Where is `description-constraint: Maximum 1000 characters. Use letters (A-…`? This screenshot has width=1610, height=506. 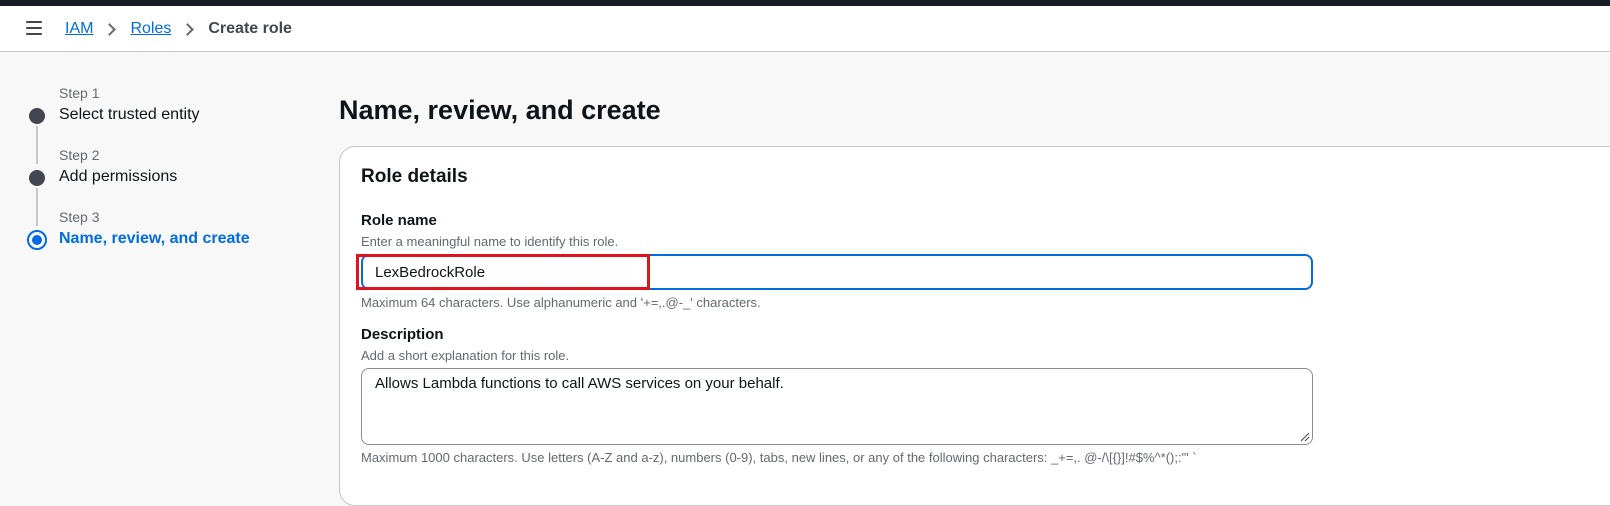 description-constraint: Maximum 1000 characters. Use letters (A-… is located at coordinates (779, 457).